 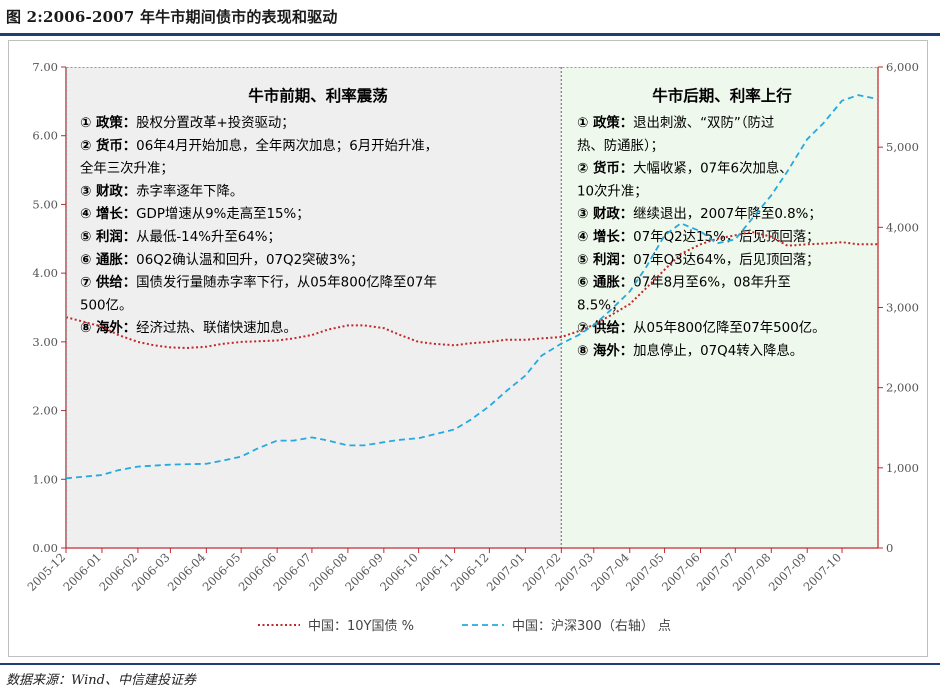 I want to click on annotation-text: 加息停止，07Q4转入降息。, so click(x=718, y=350).